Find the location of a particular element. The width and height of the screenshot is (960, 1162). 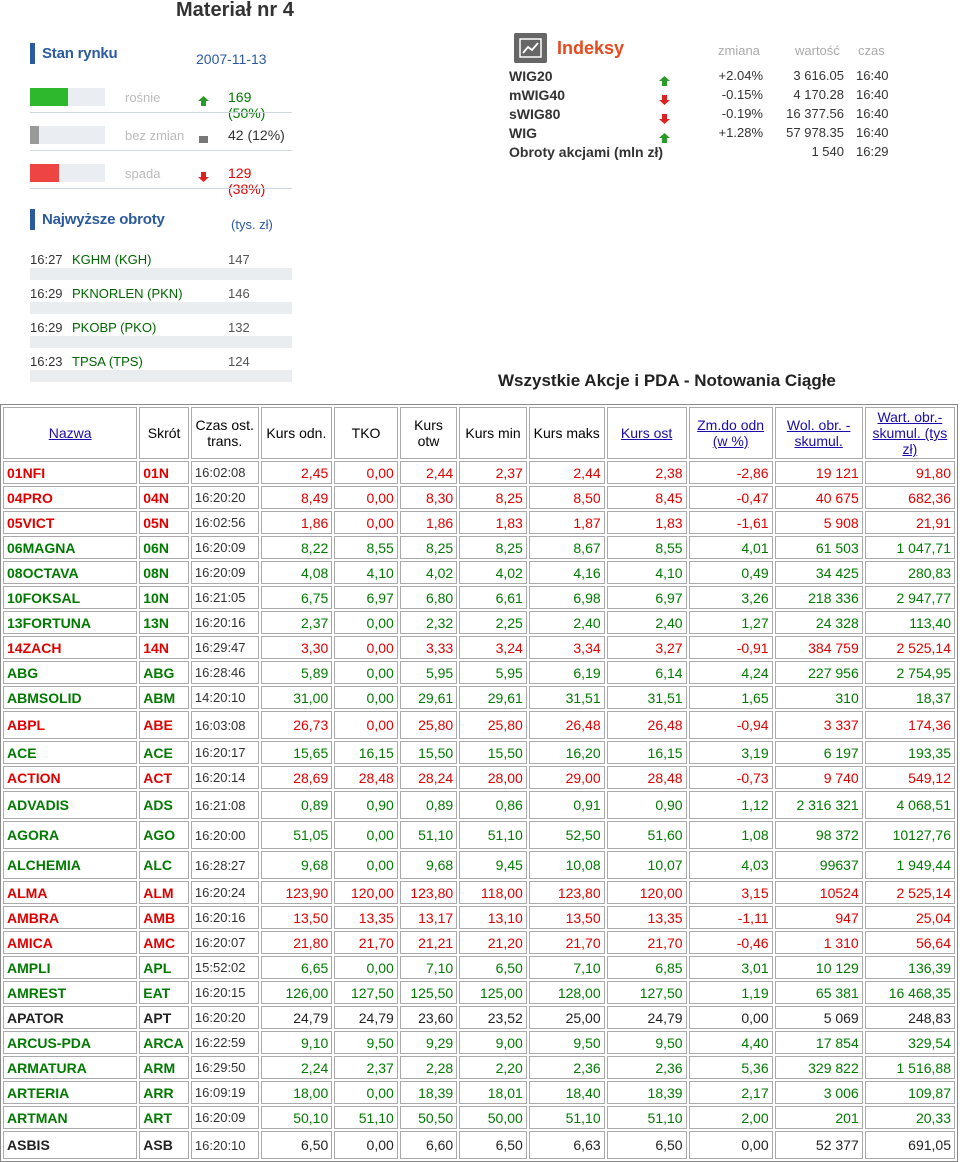

turnover-name: TPSA (TPS) is located at coordinates (107, 361).